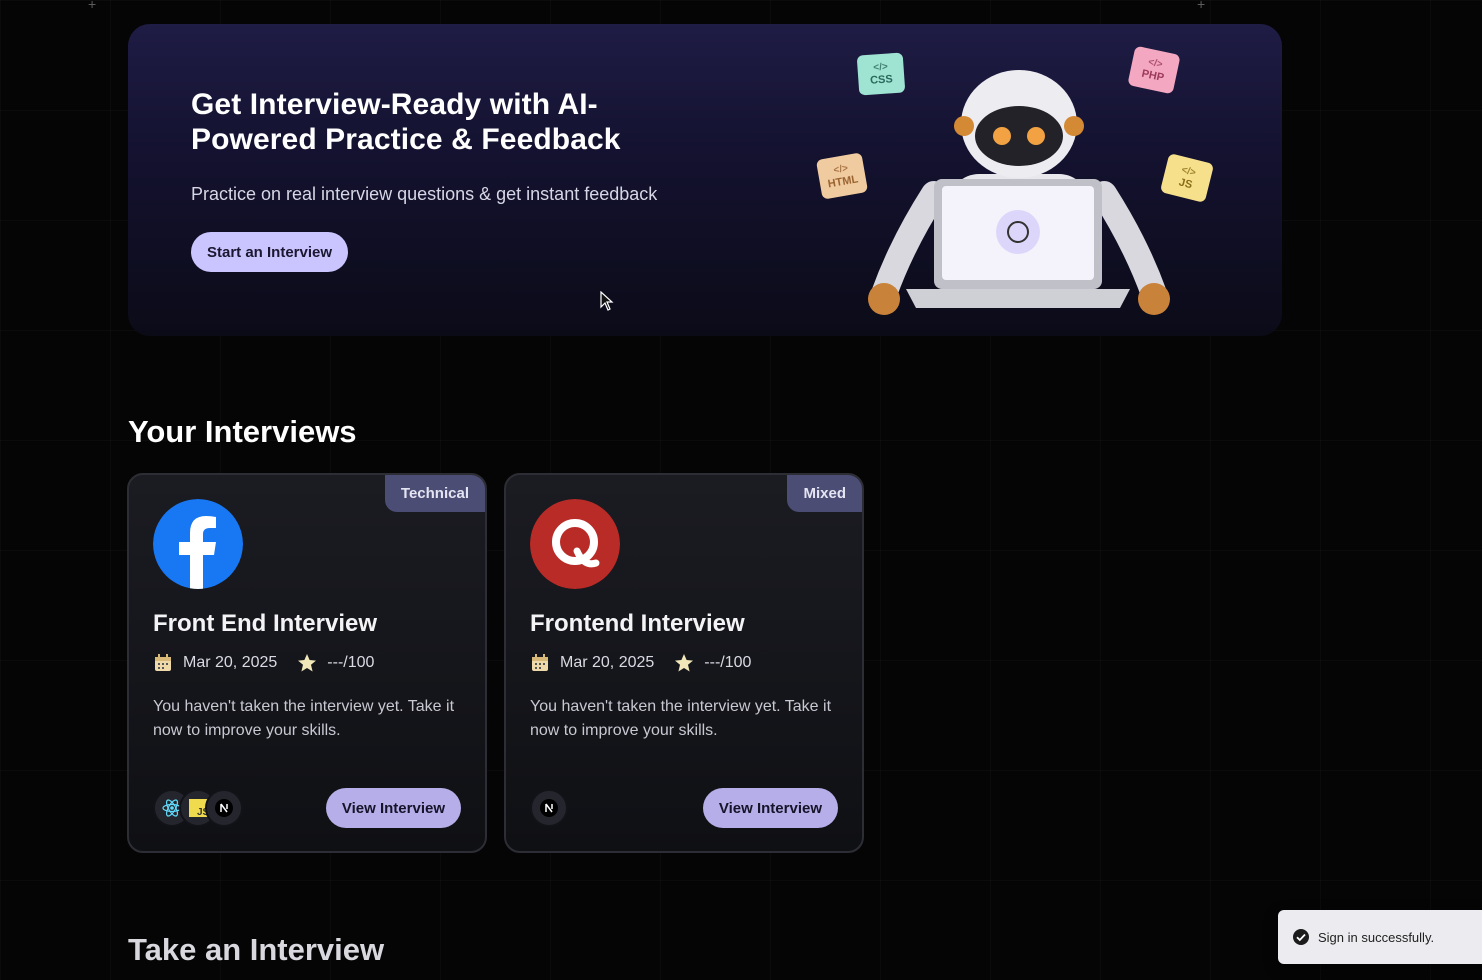 The image size is (1482, 980). What do you see at coordinates (1301, 937) in the screenshot?
I see `check-circle-icon` at bounding box center [1301, 937].